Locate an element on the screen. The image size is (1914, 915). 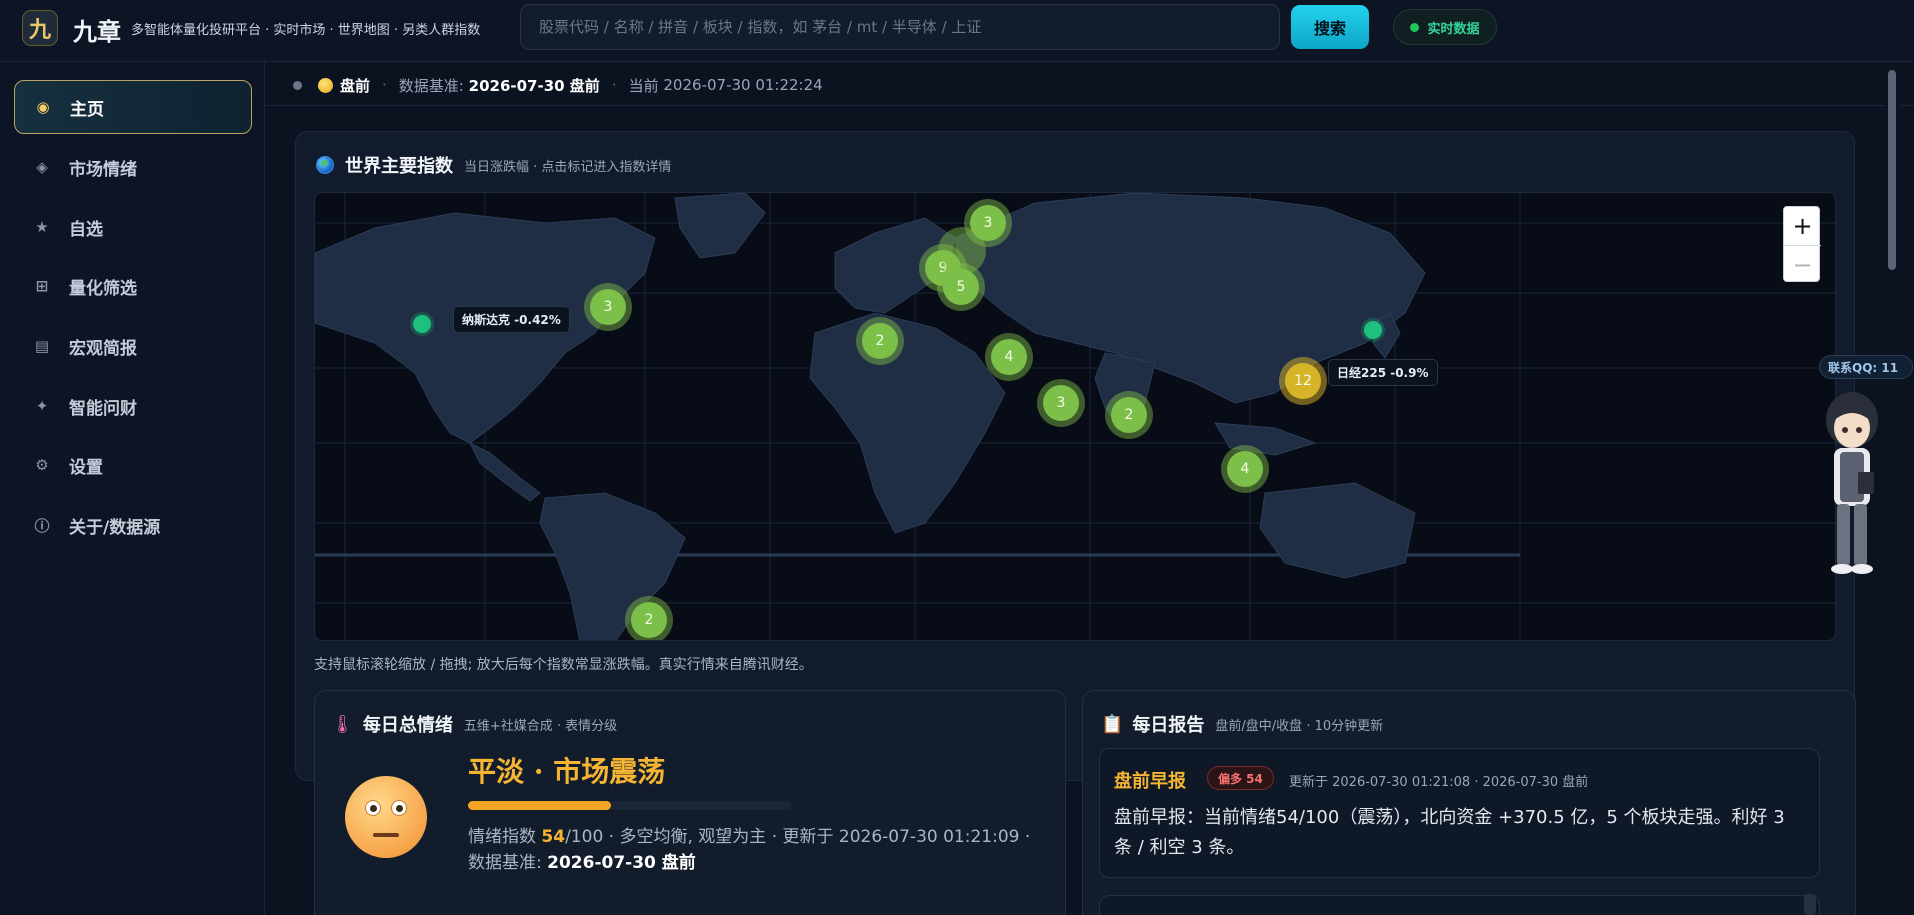
mouth is located at coordinates (386, 835).